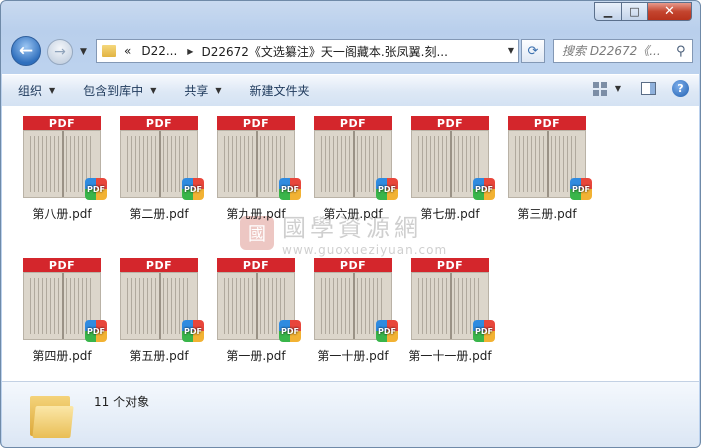  I want to click on include-library-label: 包含到库中, so click(113, 91).